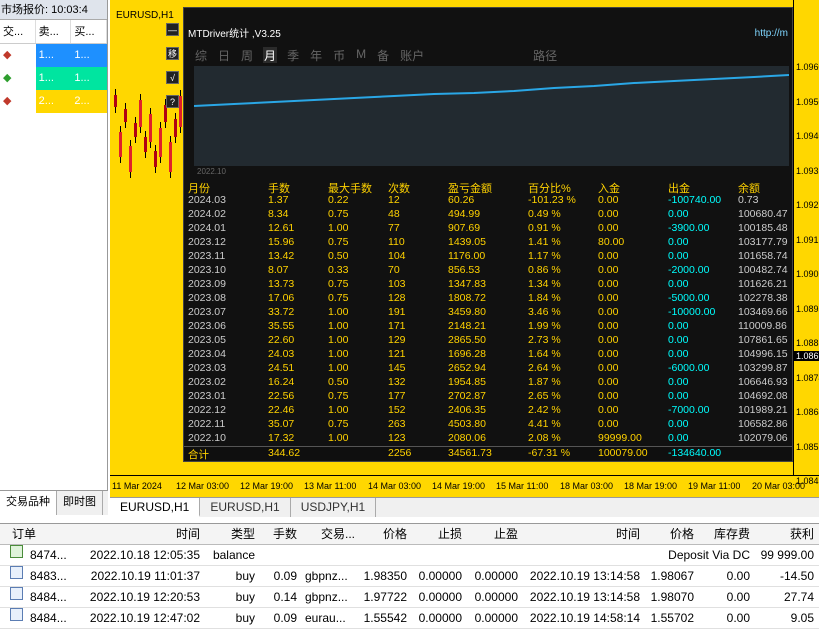 This screenshot has height=635, width=819. What do you see at coordinates (762, 326) in the screenshot?
I see `stats-cell: 110009.86` at bounding box center [762, 326].